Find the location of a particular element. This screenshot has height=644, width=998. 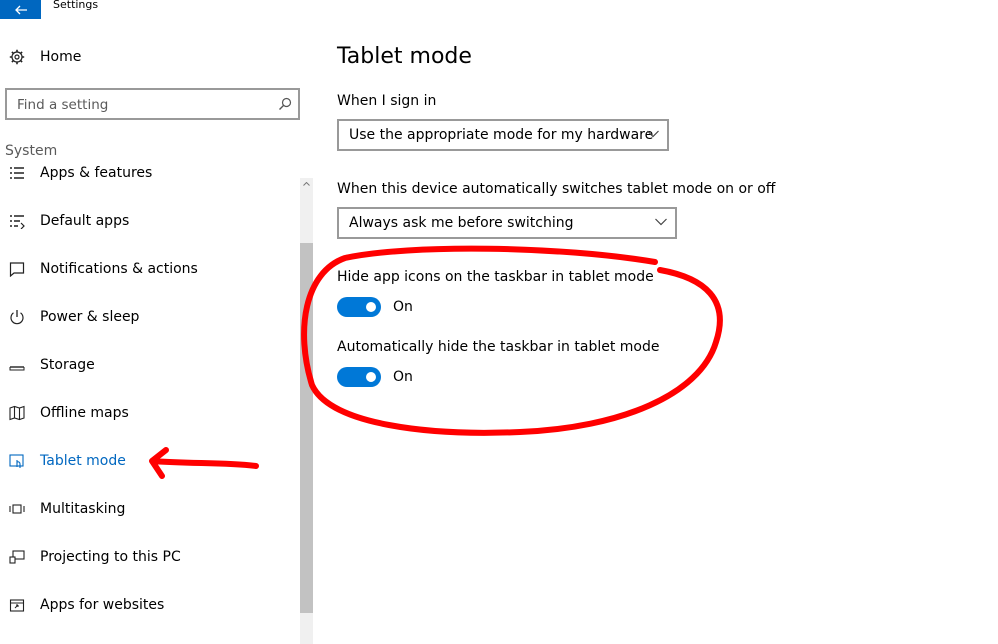

nav-item-projecting: Projecting to this PC is located at coordinates (150, 557).